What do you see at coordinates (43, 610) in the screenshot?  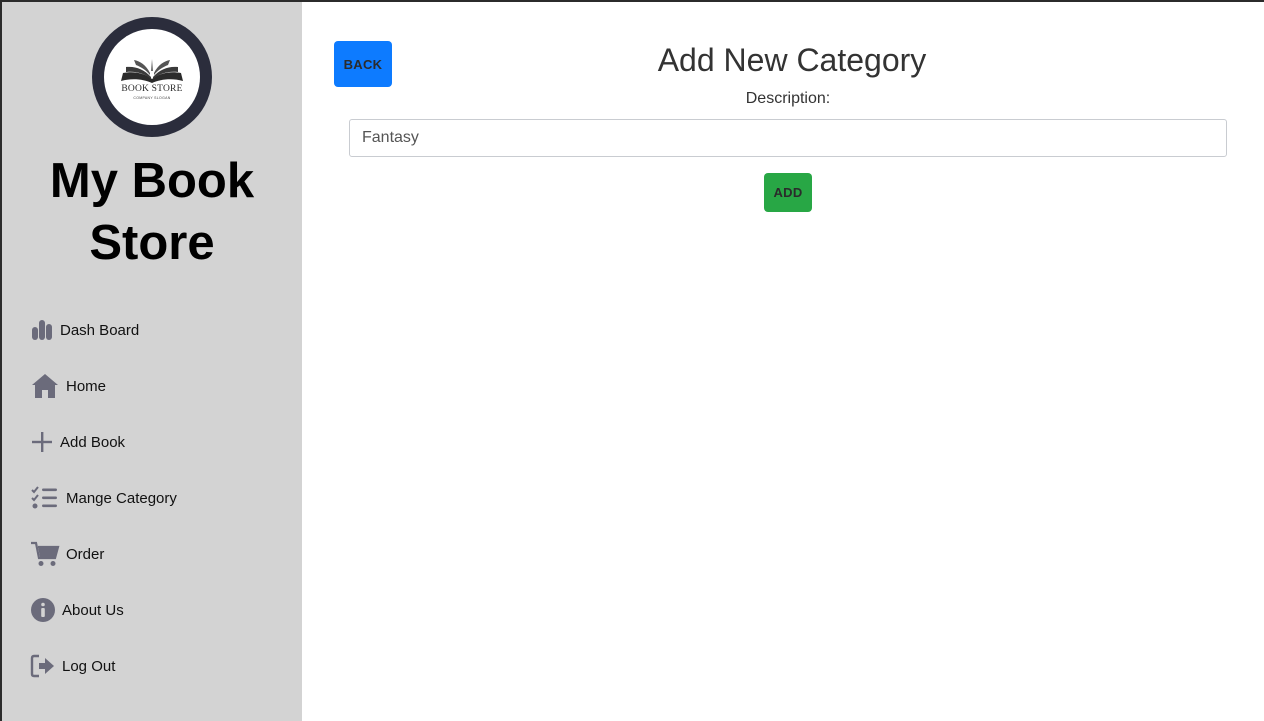 I see `info-icon` at bounding box center [43, 610].